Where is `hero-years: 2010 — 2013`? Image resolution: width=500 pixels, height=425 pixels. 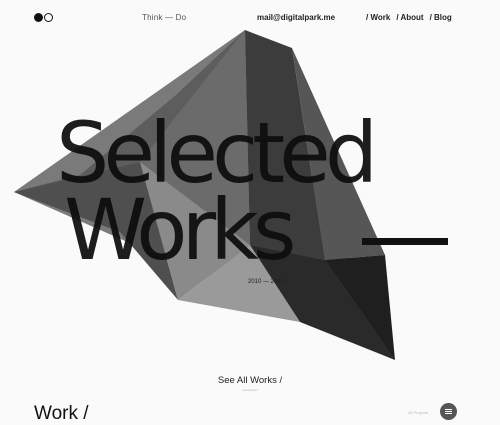 hero-years: 2010 — 2013 is located at coordinates (266, 282).